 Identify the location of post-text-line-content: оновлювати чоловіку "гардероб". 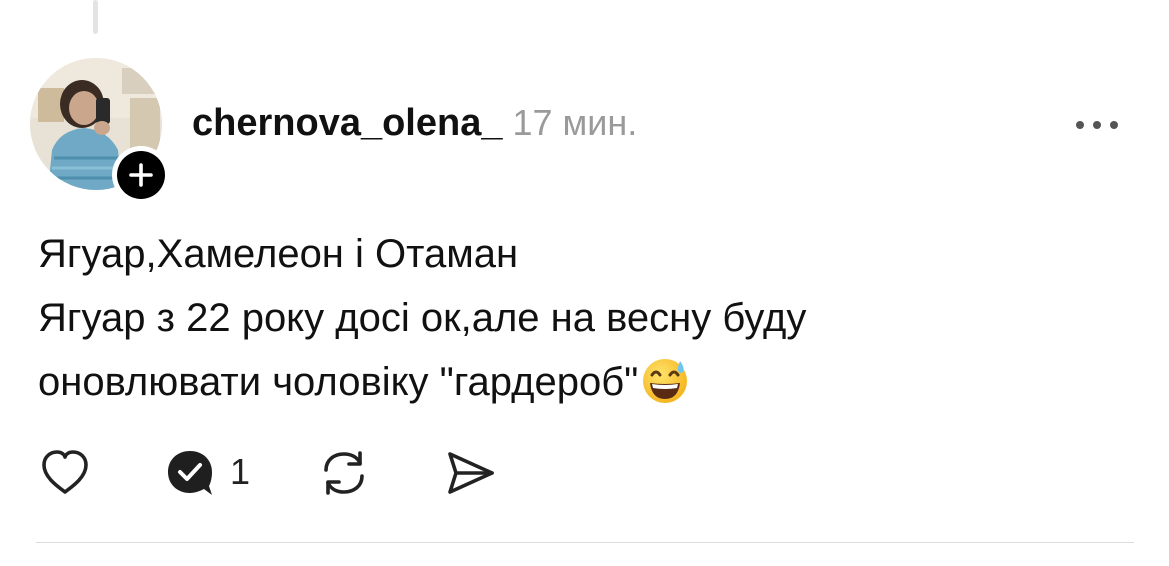
(338, 382).